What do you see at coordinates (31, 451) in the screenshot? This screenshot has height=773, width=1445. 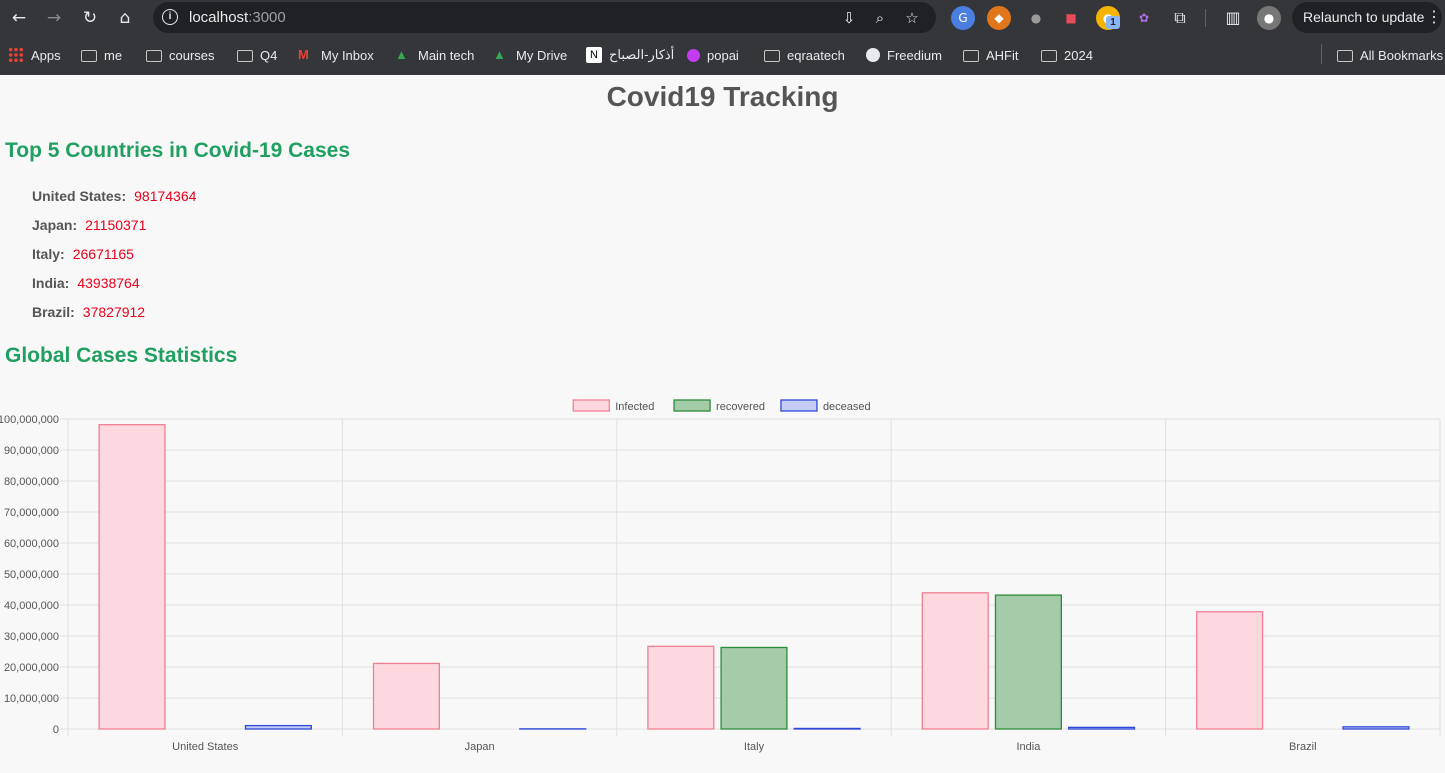 I see `y-tick-label: 90,000,000` at bounding box center [31, 451].